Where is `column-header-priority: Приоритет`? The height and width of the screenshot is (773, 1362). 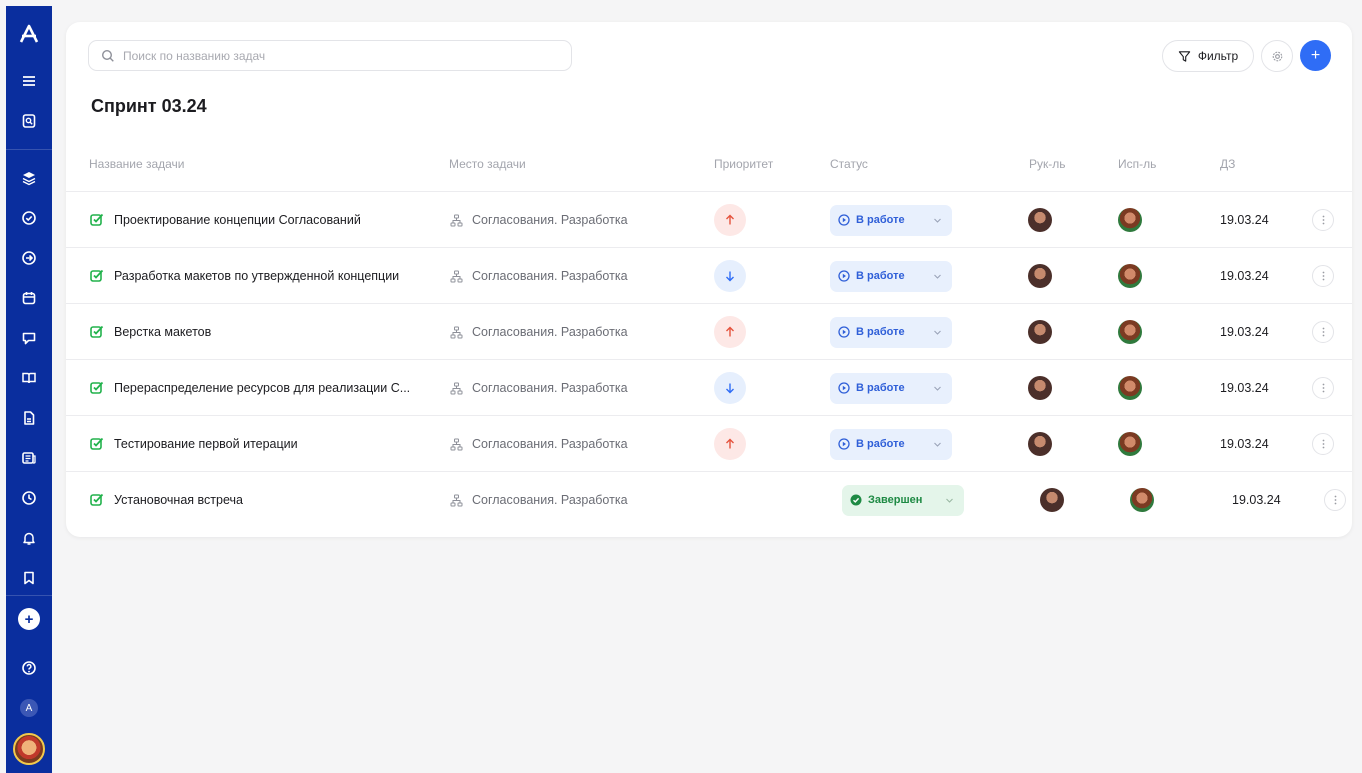
column-header-priority: Приоритет is located at coordinates (743, 164).